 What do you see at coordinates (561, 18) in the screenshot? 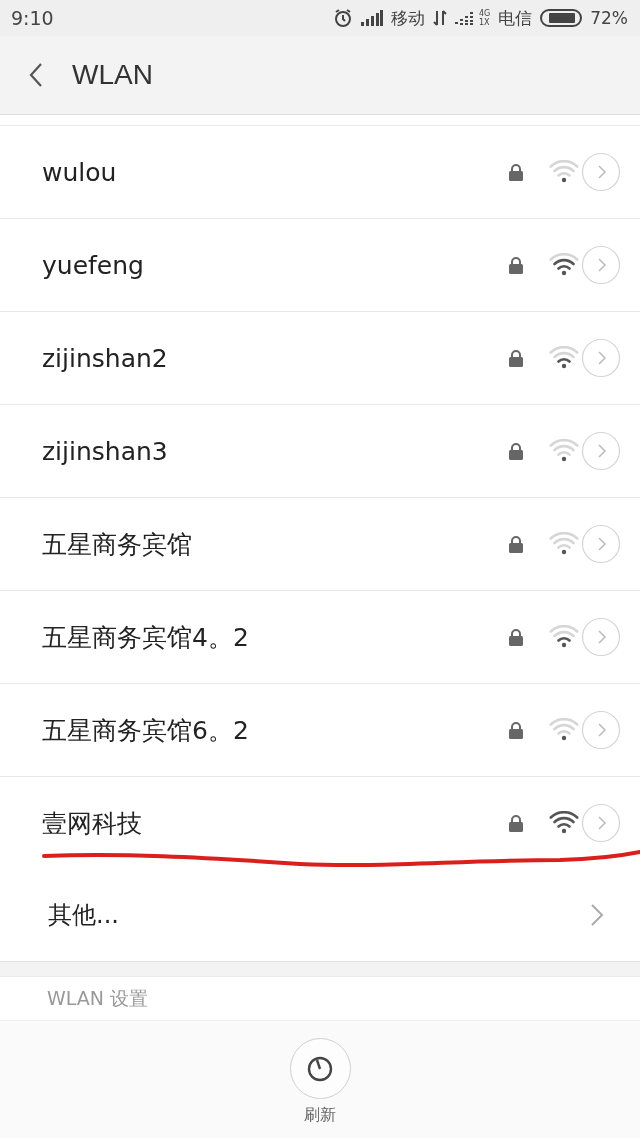
I see `battery-icon` at bounding box center [561, 18].